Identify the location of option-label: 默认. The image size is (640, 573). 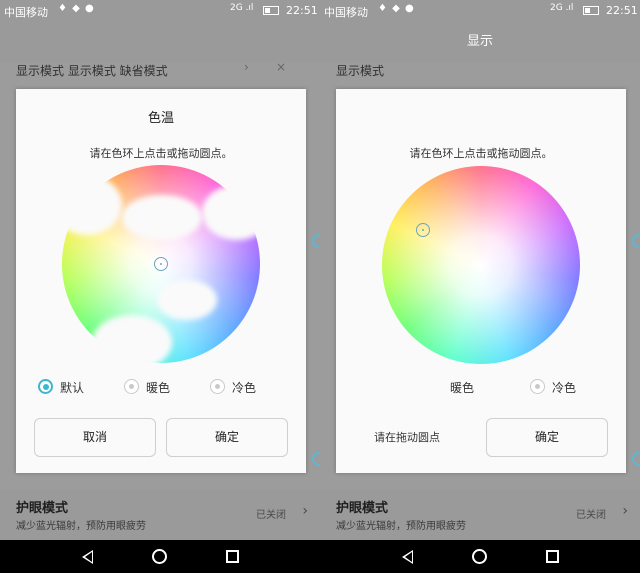
(72, 388).